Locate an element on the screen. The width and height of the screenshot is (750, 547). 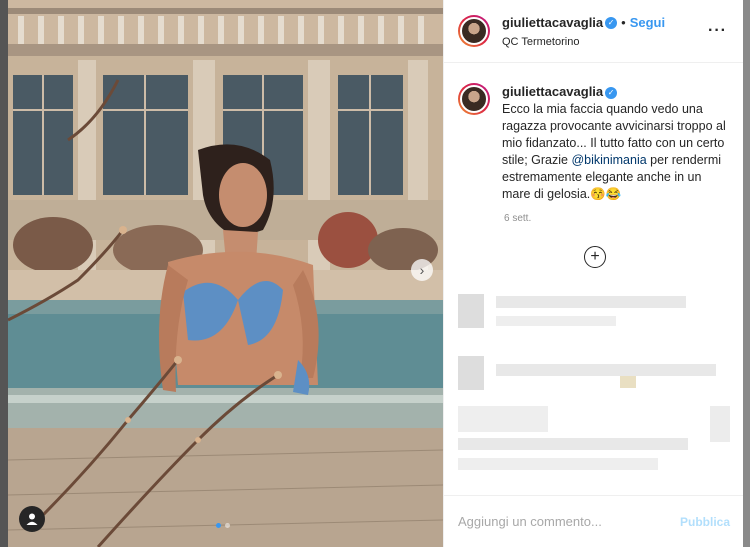
header-username: giuliettacavaglia is located at coordinates (552, 22).